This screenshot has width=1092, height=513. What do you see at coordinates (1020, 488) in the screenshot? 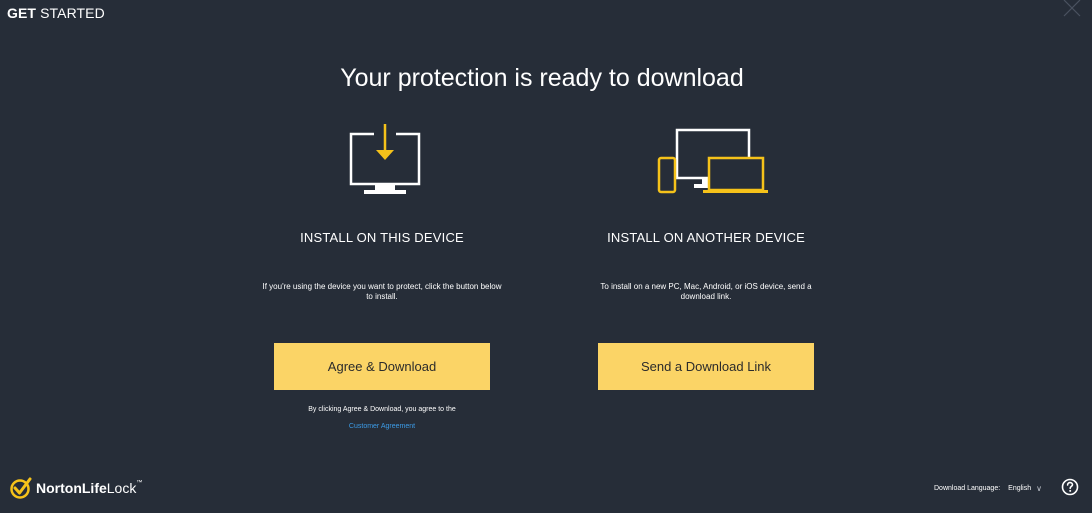
I see `language-value: English` at bounding box center [1020, 488].